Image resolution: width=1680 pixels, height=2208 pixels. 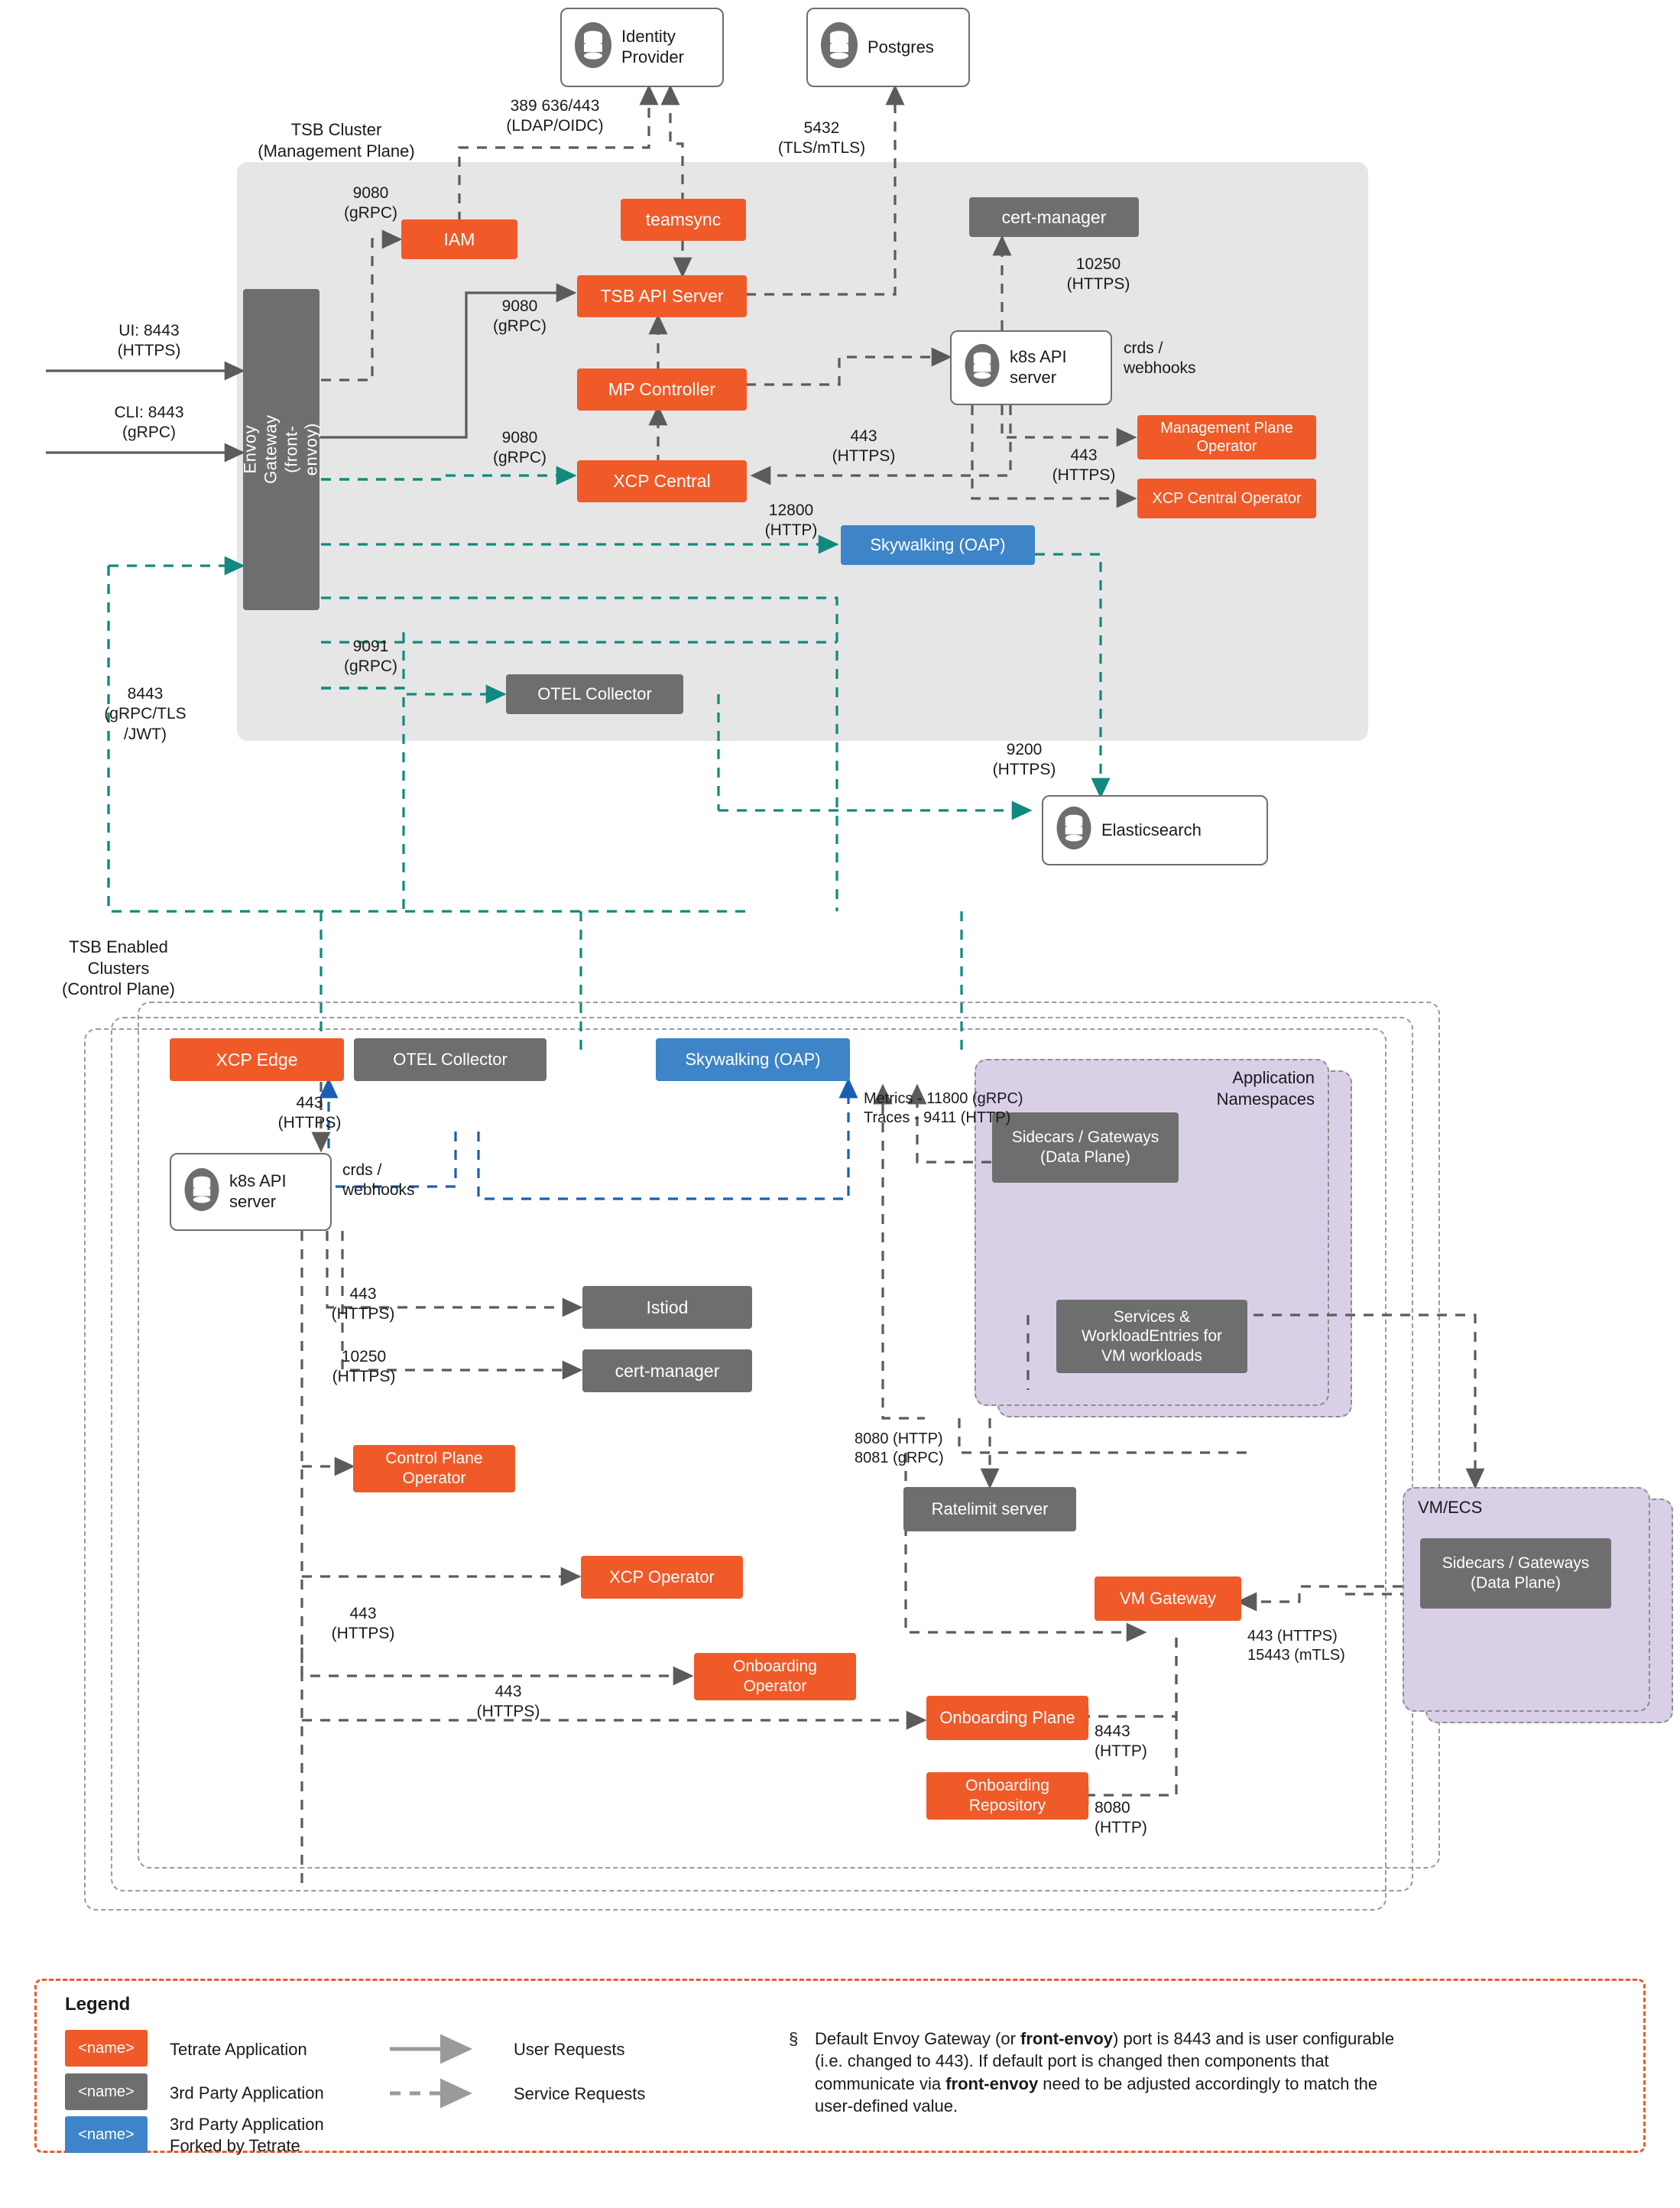 I want to click on envoy-gateway-label: Envoy Gateway (front-envoy), so click(x=280, y=449).